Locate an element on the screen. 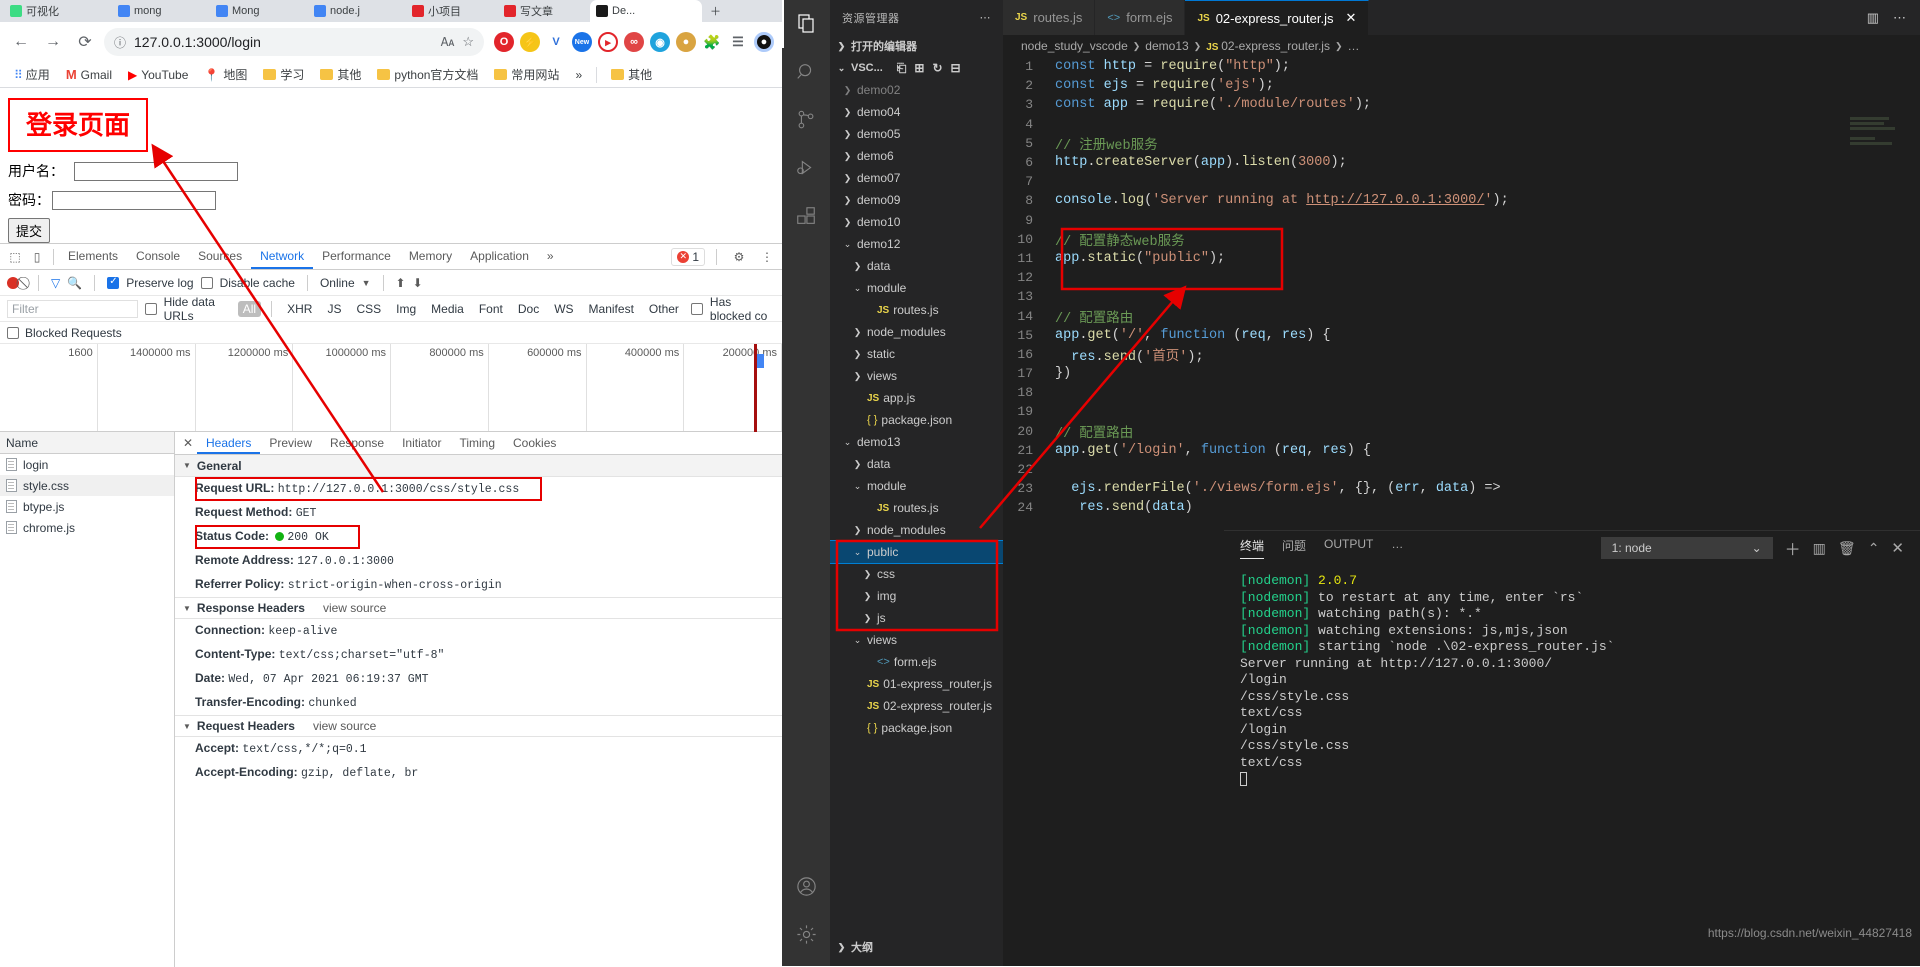  infinity-icon: ∞ is located at coordinates (634, 42).